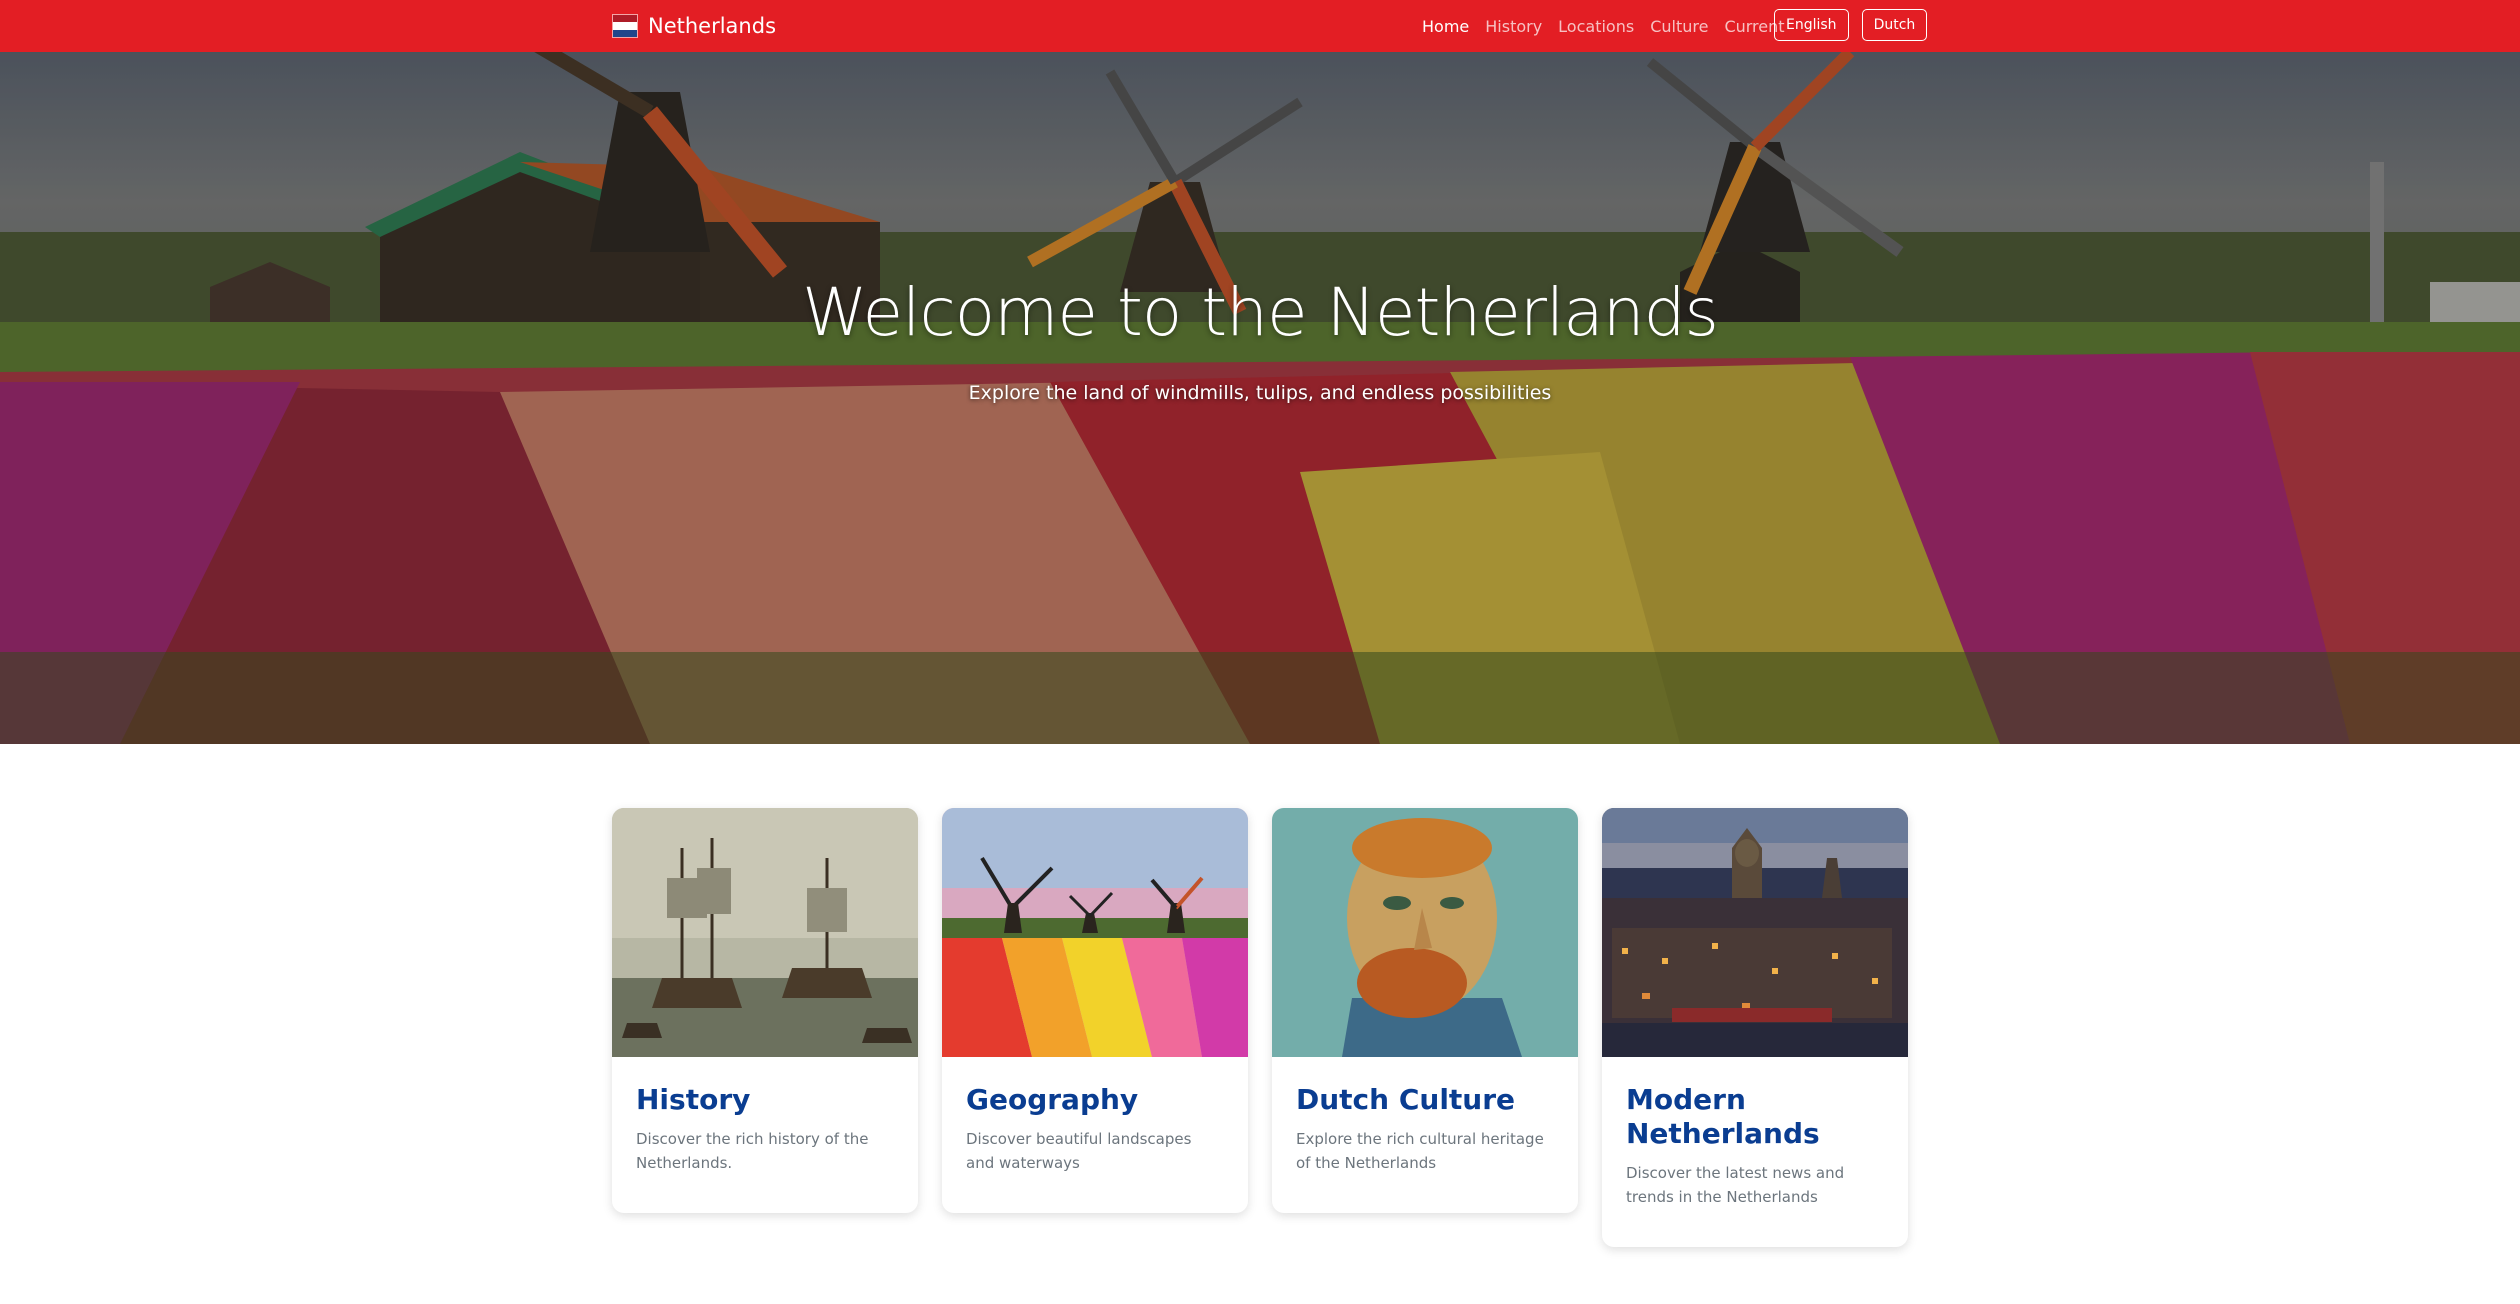 The width and height of the screenshot is (2520, 1304). I want to click on nav-links: Home History Locations Culture Current, so click(1603, 26).